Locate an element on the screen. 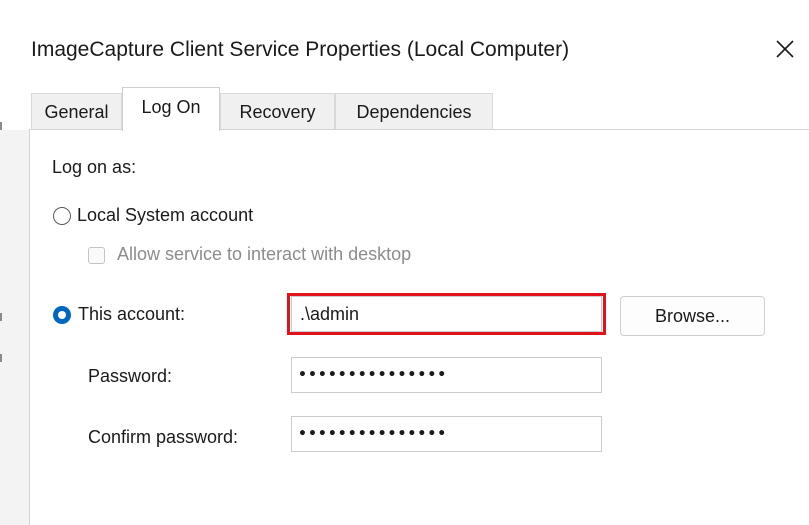 The width and height of the screenshot is (809, 525). password-input: ••••••••••••••• is located at coordinates (446, 375).